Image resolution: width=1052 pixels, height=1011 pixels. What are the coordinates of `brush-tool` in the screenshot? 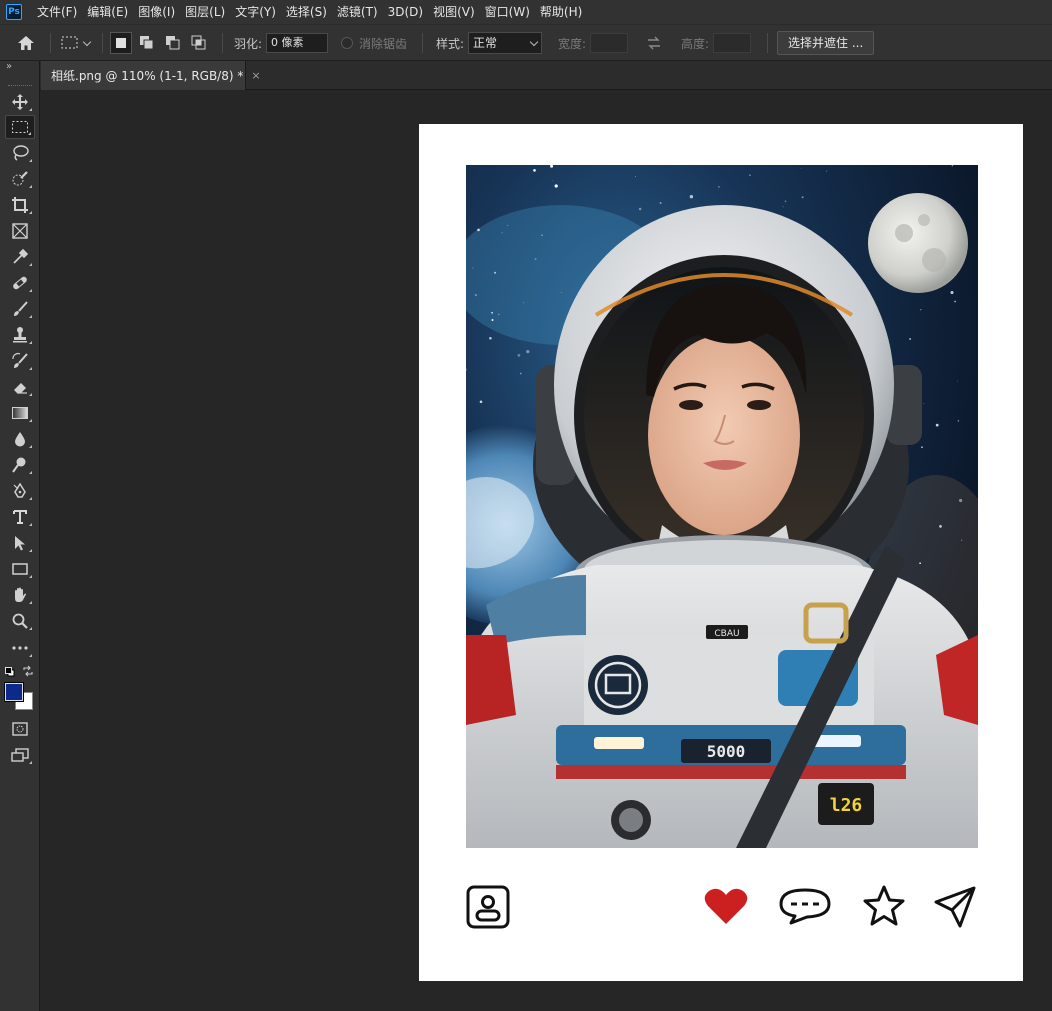 It's located at (20, 309).